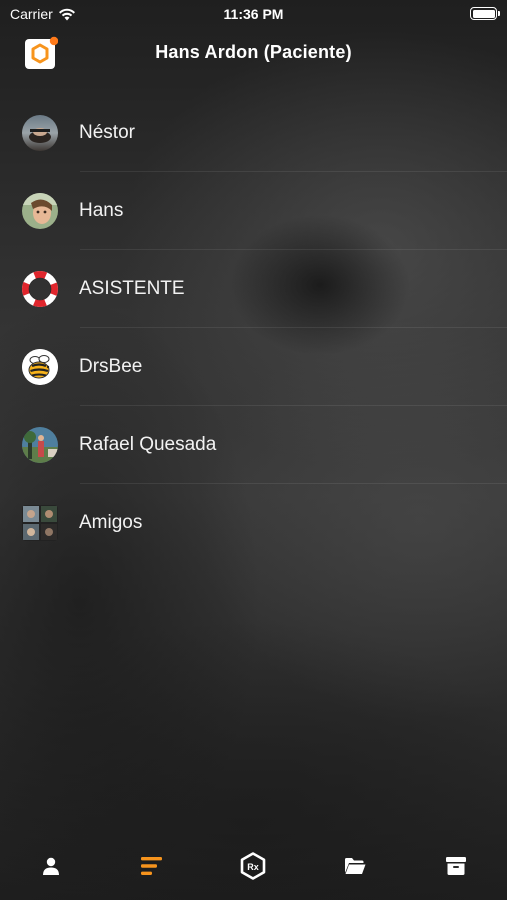 The width and height of the screenshot is (507, 900). I want to click on tab-rx: Rx, so click(253, 866).